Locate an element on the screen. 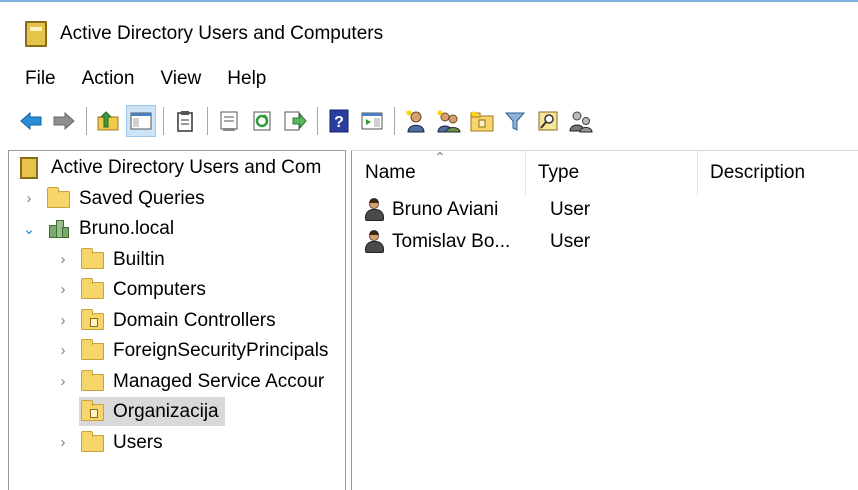 The width and height of the screenshot is (858, 490). title-bar: Active Directory Users and Computers is located at coordinates (429, 34).